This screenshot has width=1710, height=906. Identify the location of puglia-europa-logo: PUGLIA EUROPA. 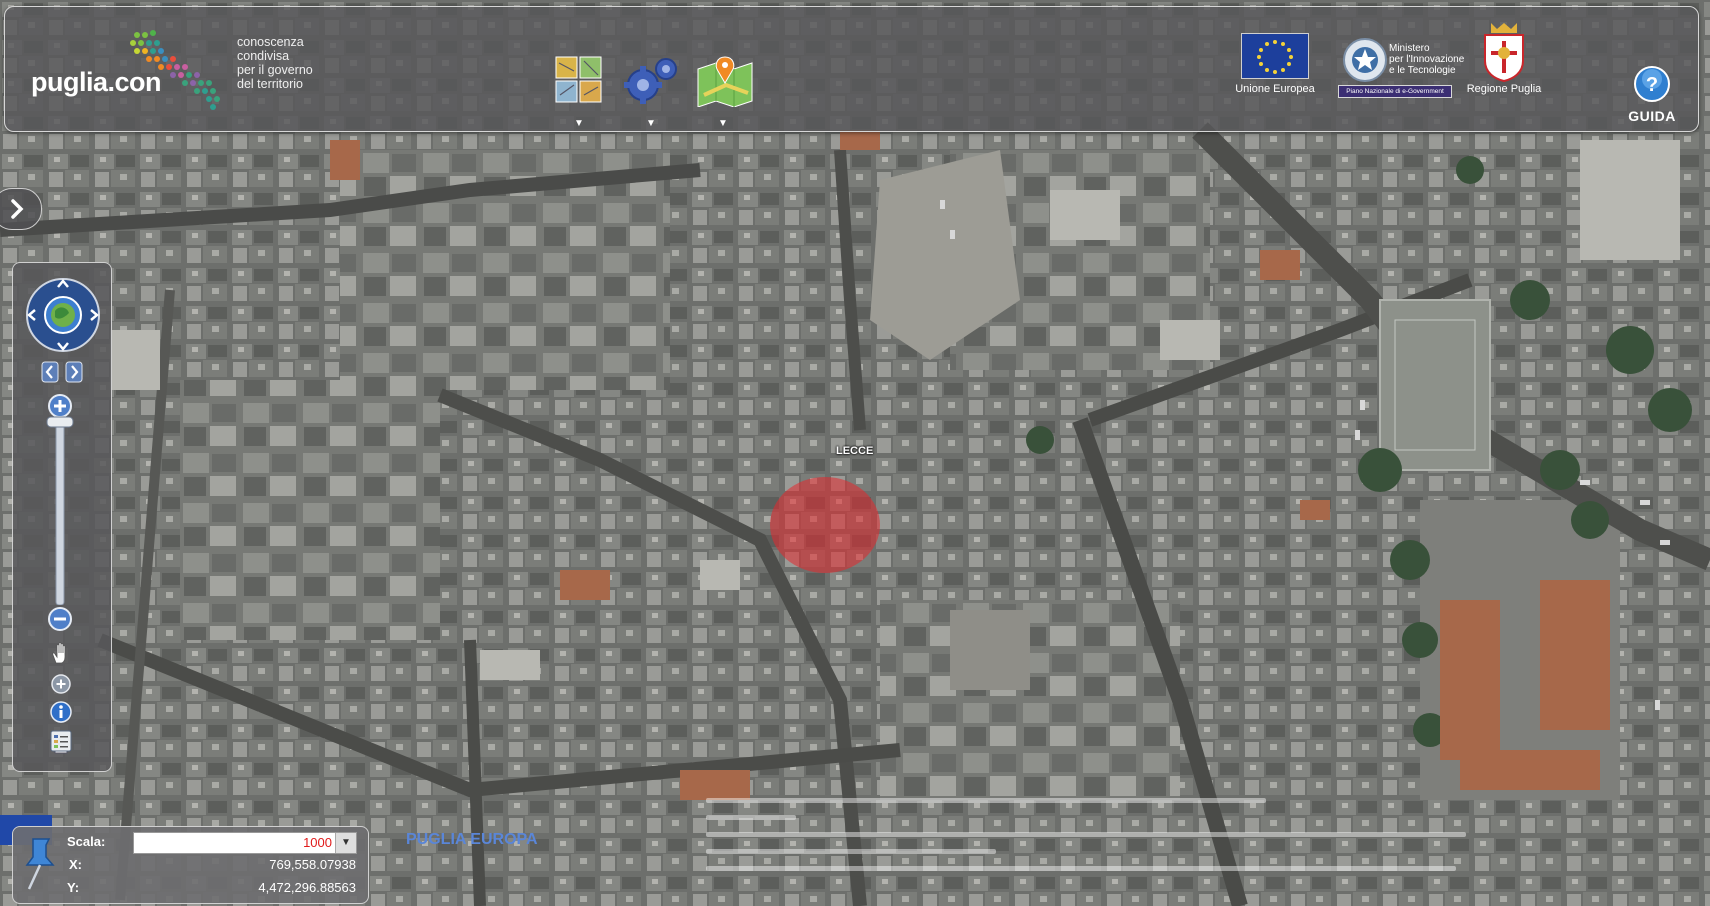
(472, 839).